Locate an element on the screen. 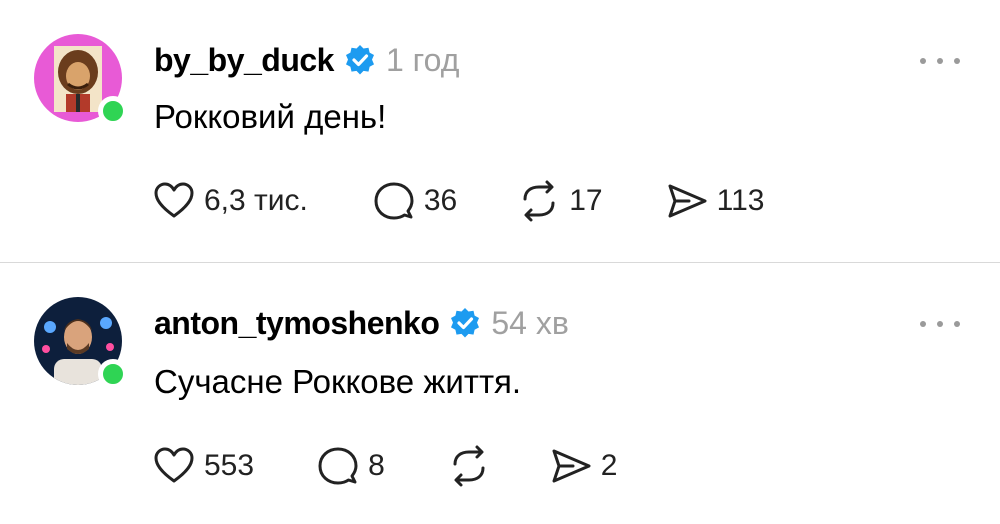 This screenshot has width=1000, height=524. post-time: 1 год is located at coordinates (422, 59).